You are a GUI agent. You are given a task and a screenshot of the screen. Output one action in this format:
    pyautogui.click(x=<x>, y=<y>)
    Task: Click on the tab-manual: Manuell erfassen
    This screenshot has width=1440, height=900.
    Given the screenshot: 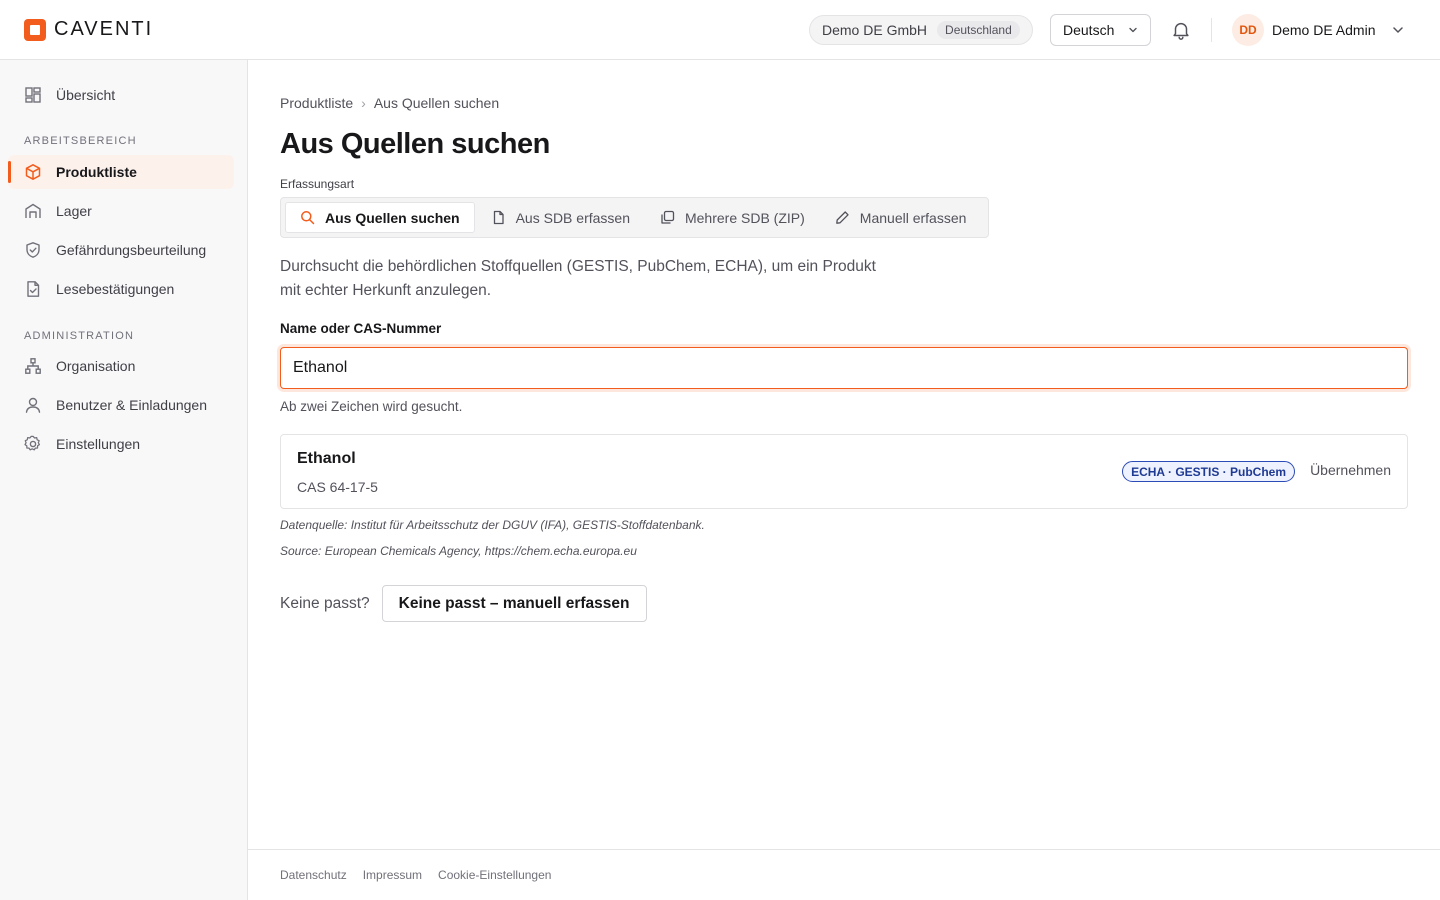 What is the action you would take?
    pyautogui.click(x=901, y=217)
    